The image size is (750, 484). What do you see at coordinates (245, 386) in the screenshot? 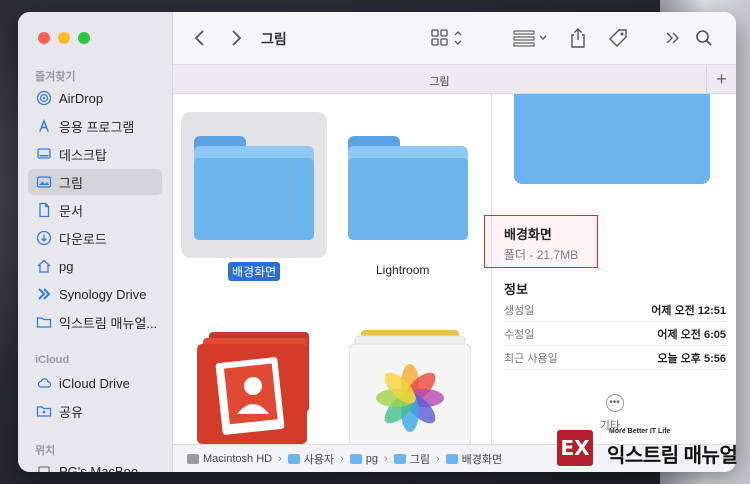
I see `grid-item-photo-booth` at bounding box center [245, 386].